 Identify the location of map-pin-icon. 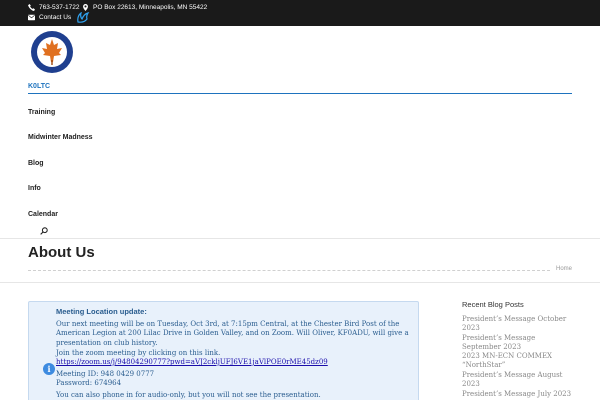
(85, 7).